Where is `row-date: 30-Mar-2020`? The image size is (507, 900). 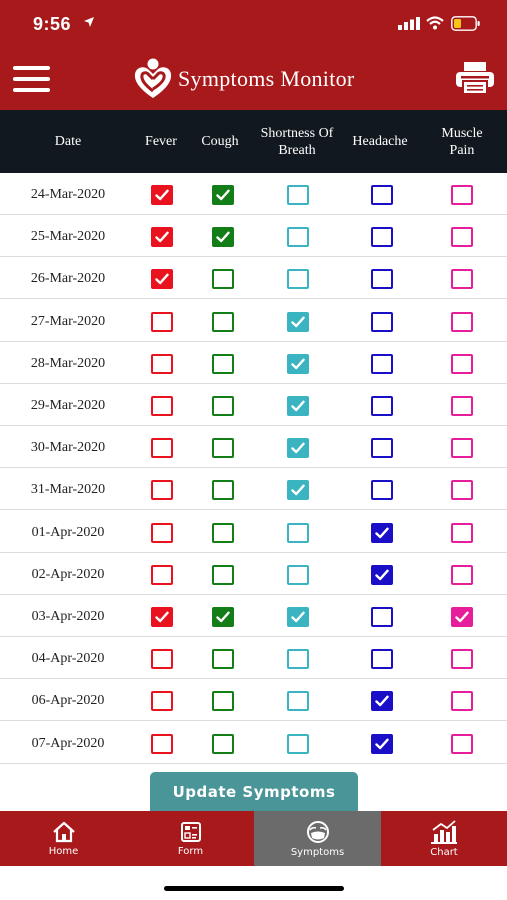 row-date: 30-Mar-2020 is located at coordinates (68, 448).